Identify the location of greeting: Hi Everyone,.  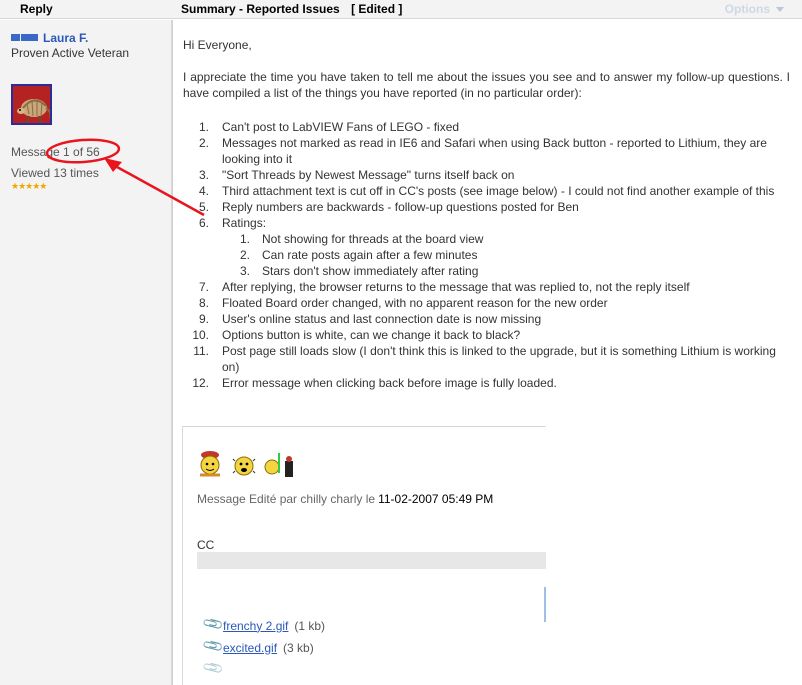
(217, 45).